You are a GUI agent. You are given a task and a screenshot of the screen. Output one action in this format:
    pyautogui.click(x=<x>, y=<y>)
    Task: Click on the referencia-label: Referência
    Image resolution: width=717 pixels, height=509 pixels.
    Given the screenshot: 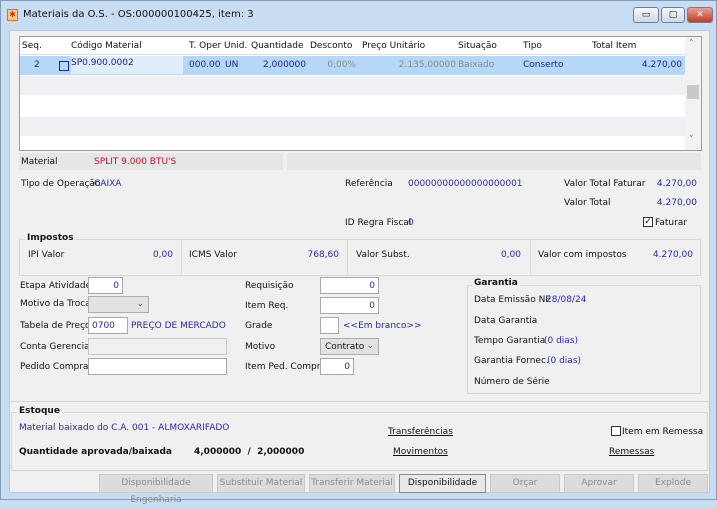 What is the action you would take?
    pyautogui.click(x=369, y=184)
    